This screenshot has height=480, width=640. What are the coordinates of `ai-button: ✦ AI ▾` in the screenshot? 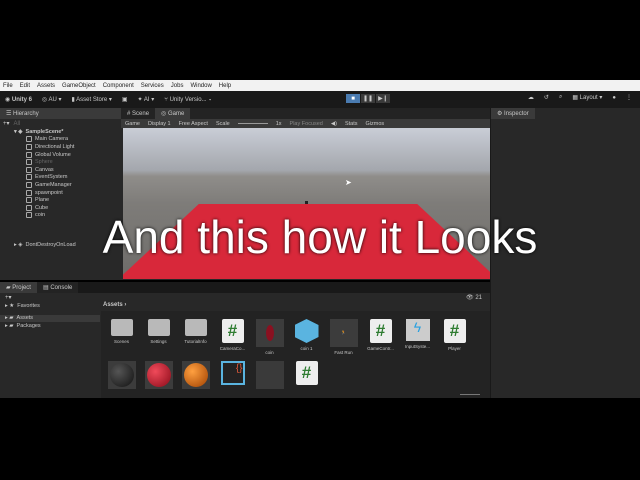 It's located at (146, 99).